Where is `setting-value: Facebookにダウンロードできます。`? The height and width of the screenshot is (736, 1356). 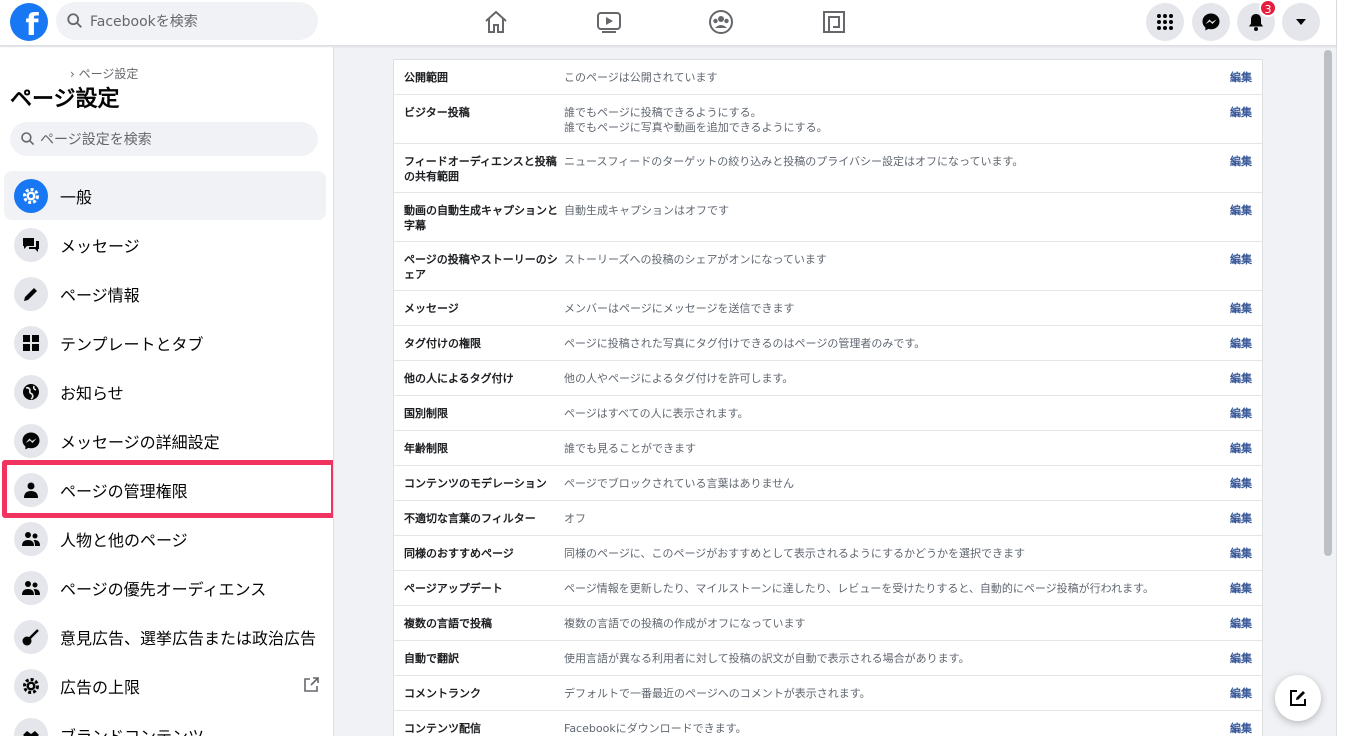 setting-value: Facebookにダウンロードできます。 is located at coordinates (655, 728).